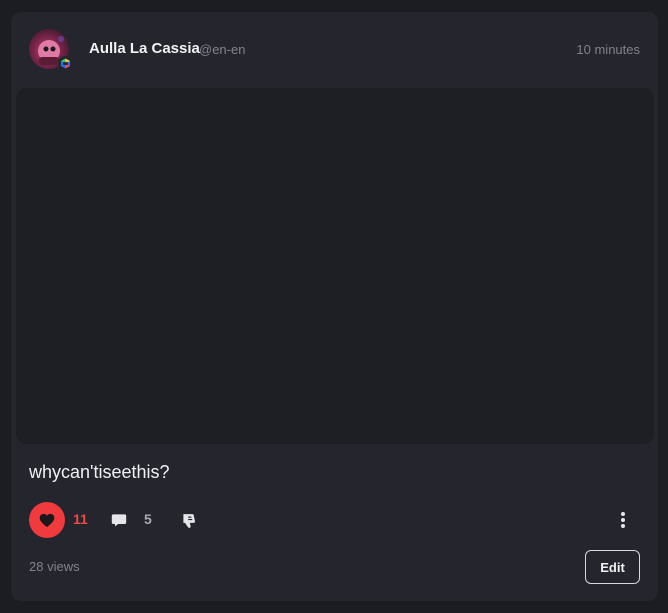 The height and width of the screenshot is (613, 668). I want to click on author-name: Aulla La Cassia, so click(144, 48).